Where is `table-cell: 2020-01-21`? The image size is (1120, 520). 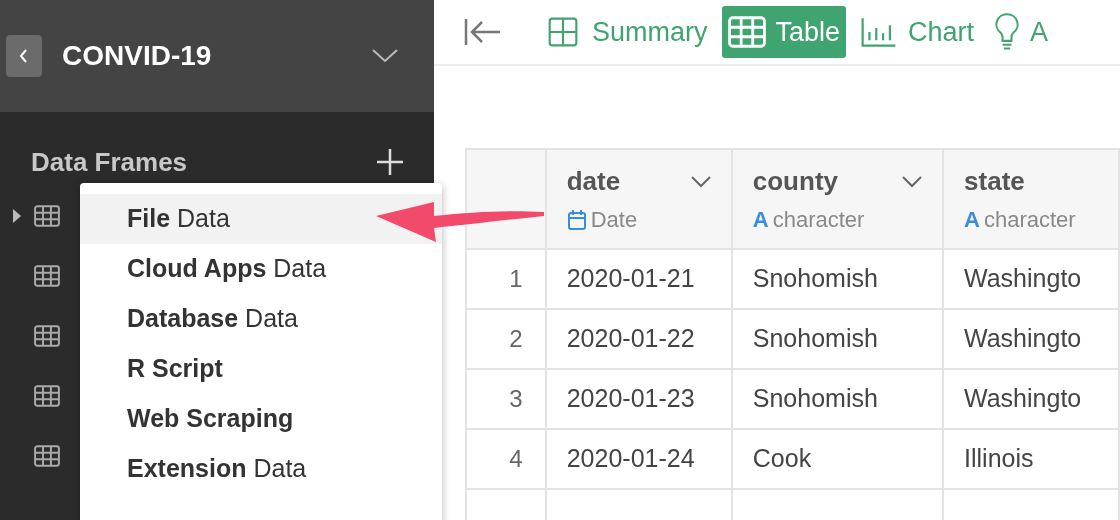 table-cell: 2020-01-21 is located at coordinates (638, 279).